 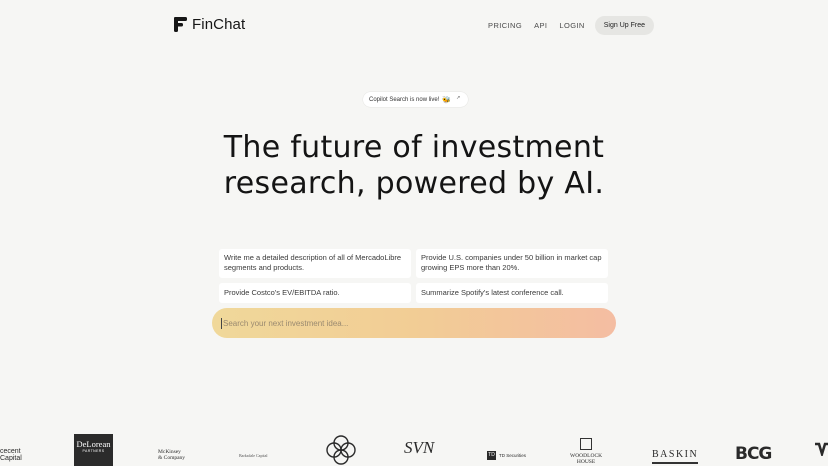 I want to click on bcg-logo: BCG, so click(x=753, y=454).